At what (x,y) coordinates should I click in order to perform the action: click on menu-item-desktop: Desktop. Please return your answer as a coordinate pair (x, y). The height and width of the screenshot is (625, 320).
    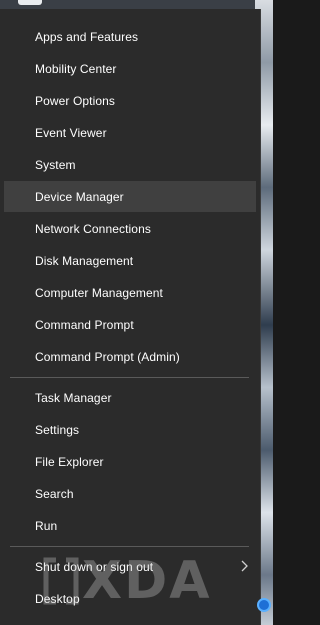
    Looking at the image, I should click on (130, 598).